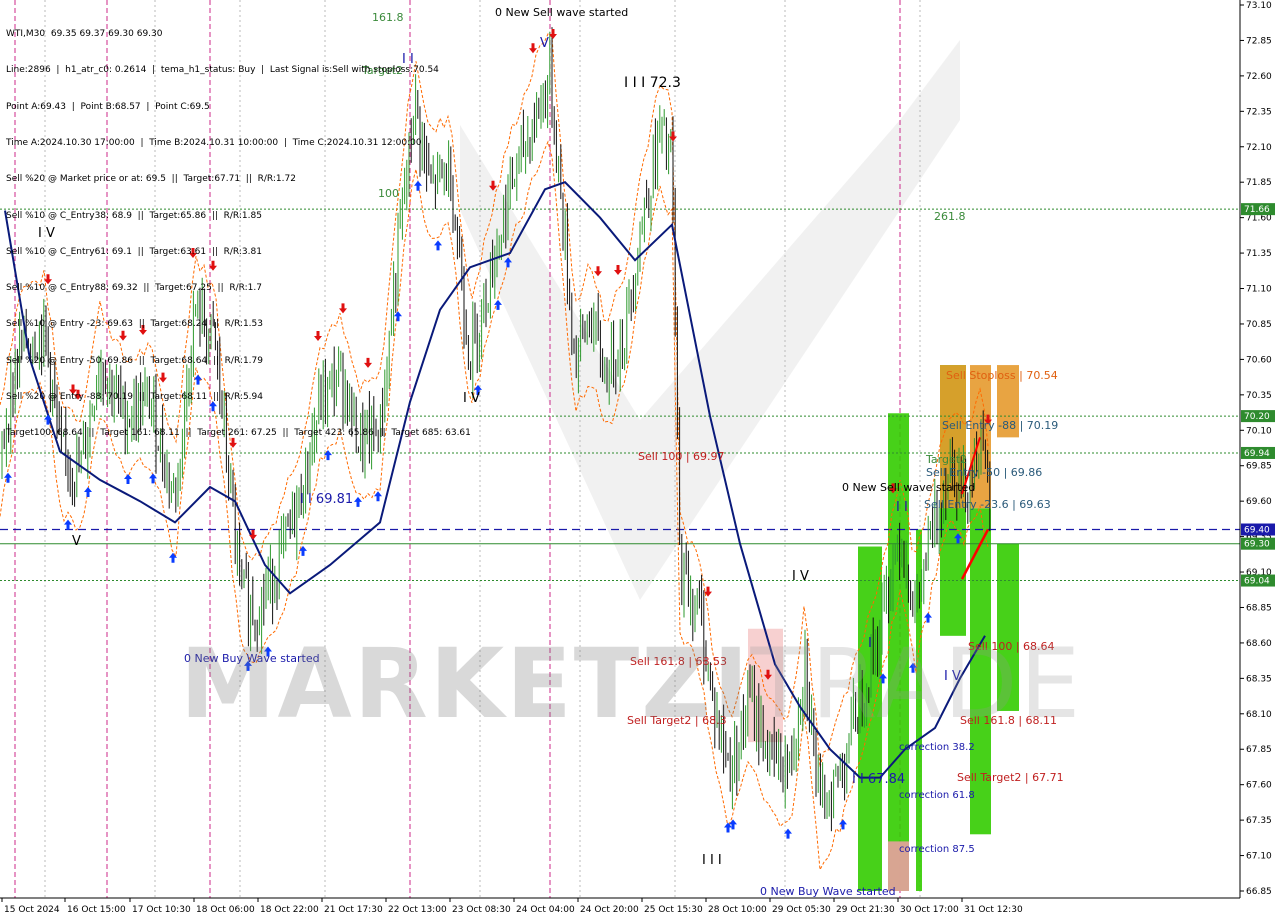  I want to click on price-tick-label: 68.10, so click(1259, 715).